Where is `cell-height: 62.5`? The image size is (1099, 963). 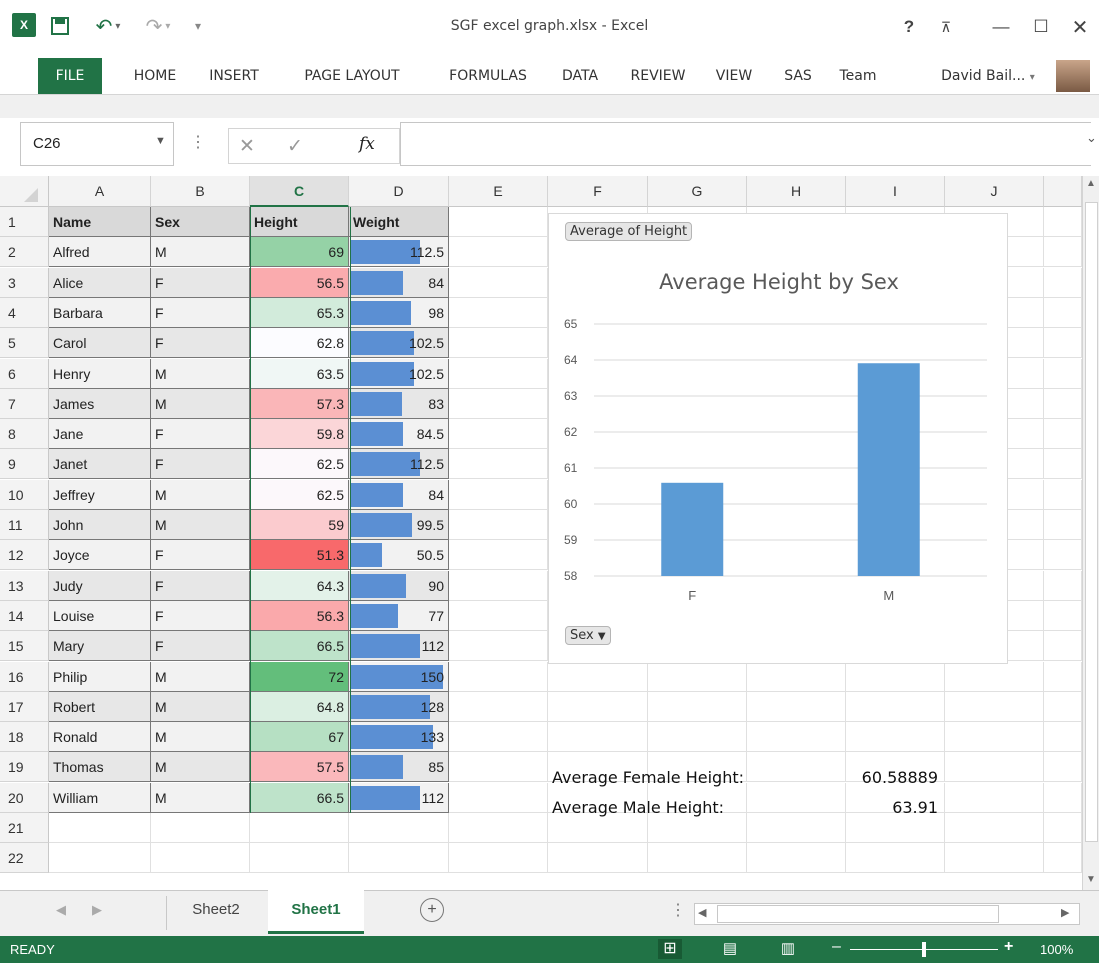 cell-height: 62.5 is located at coordinates (299, 494).